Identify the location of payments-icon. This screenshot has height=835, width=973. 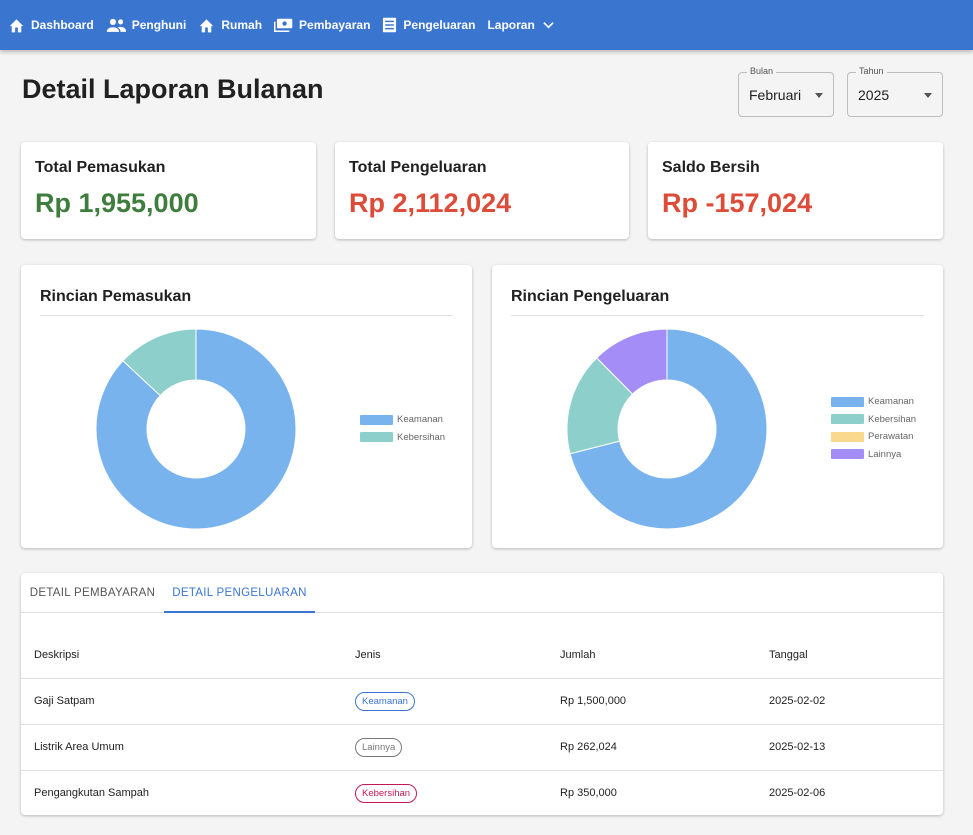
(283, 25).